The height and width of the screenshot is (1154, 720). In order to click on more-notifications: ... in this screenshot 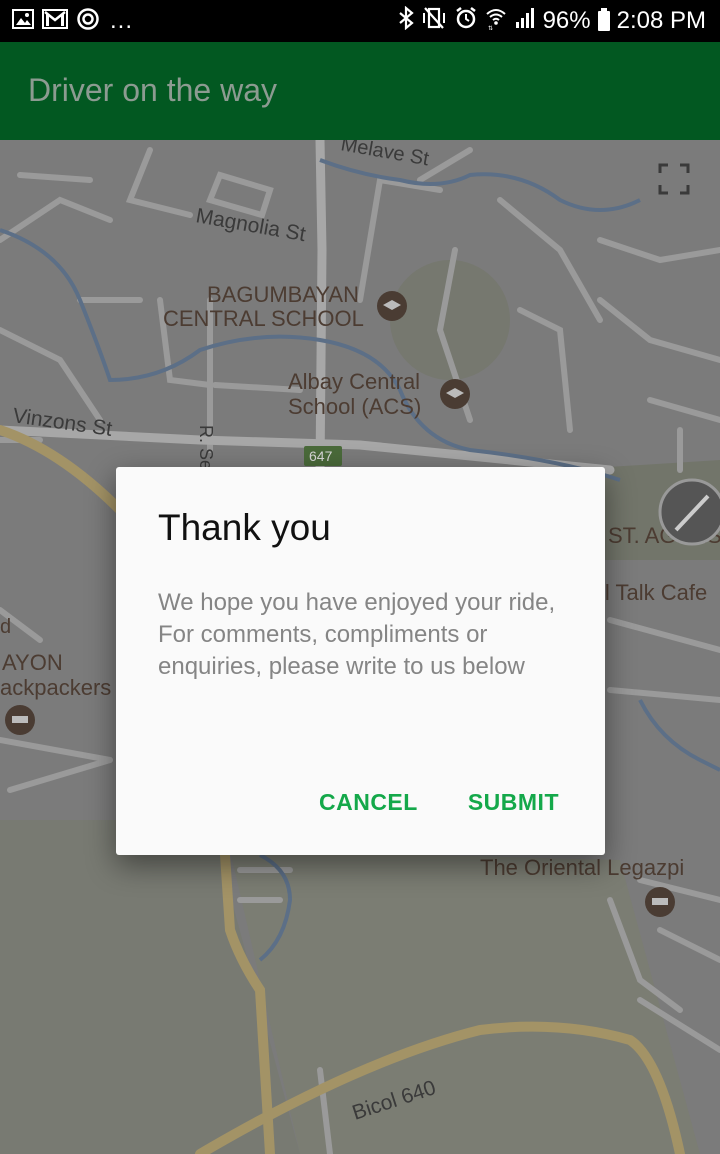, I will do `click(122, 20)`.